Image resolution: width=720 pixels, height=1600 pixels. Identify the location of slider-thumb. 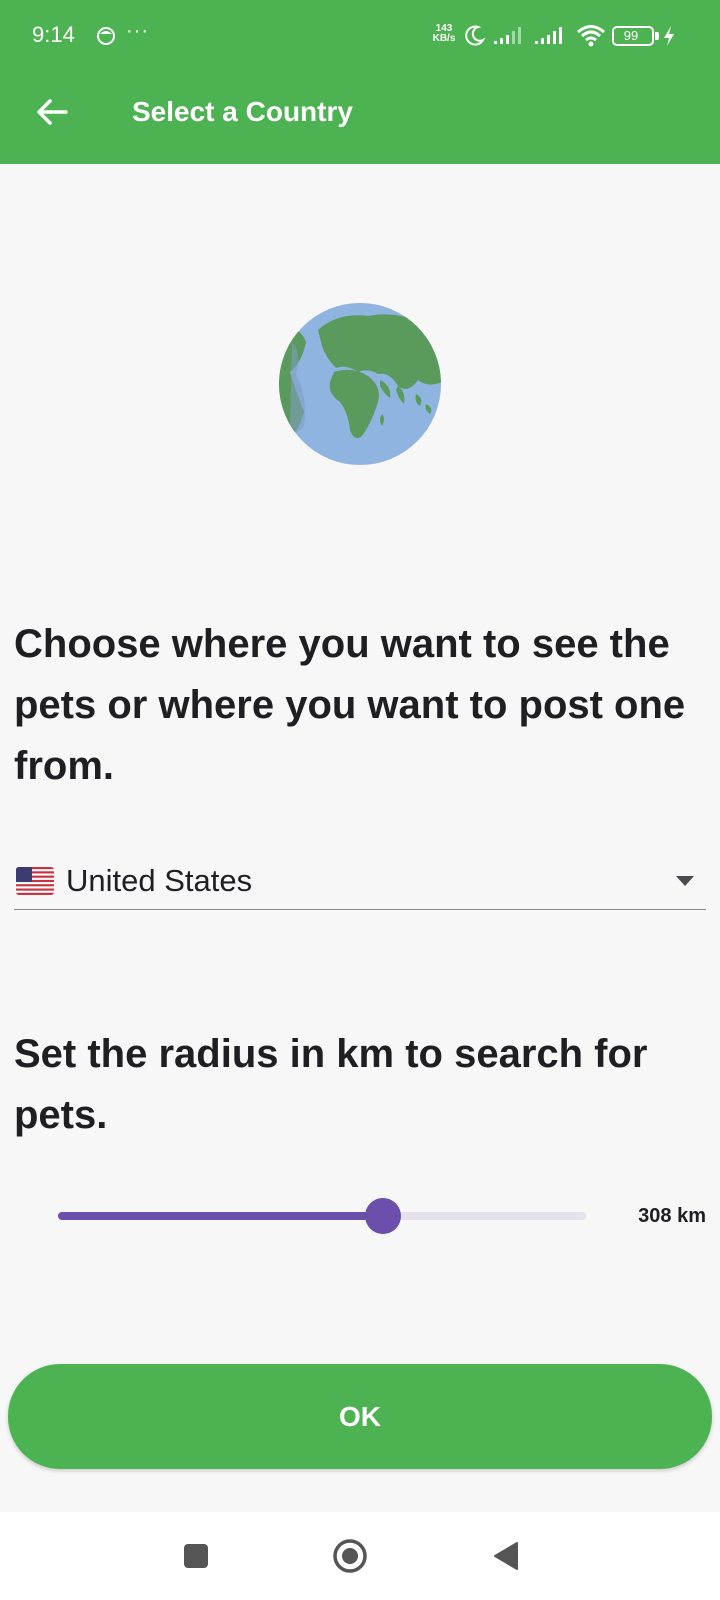
(382, 1216).